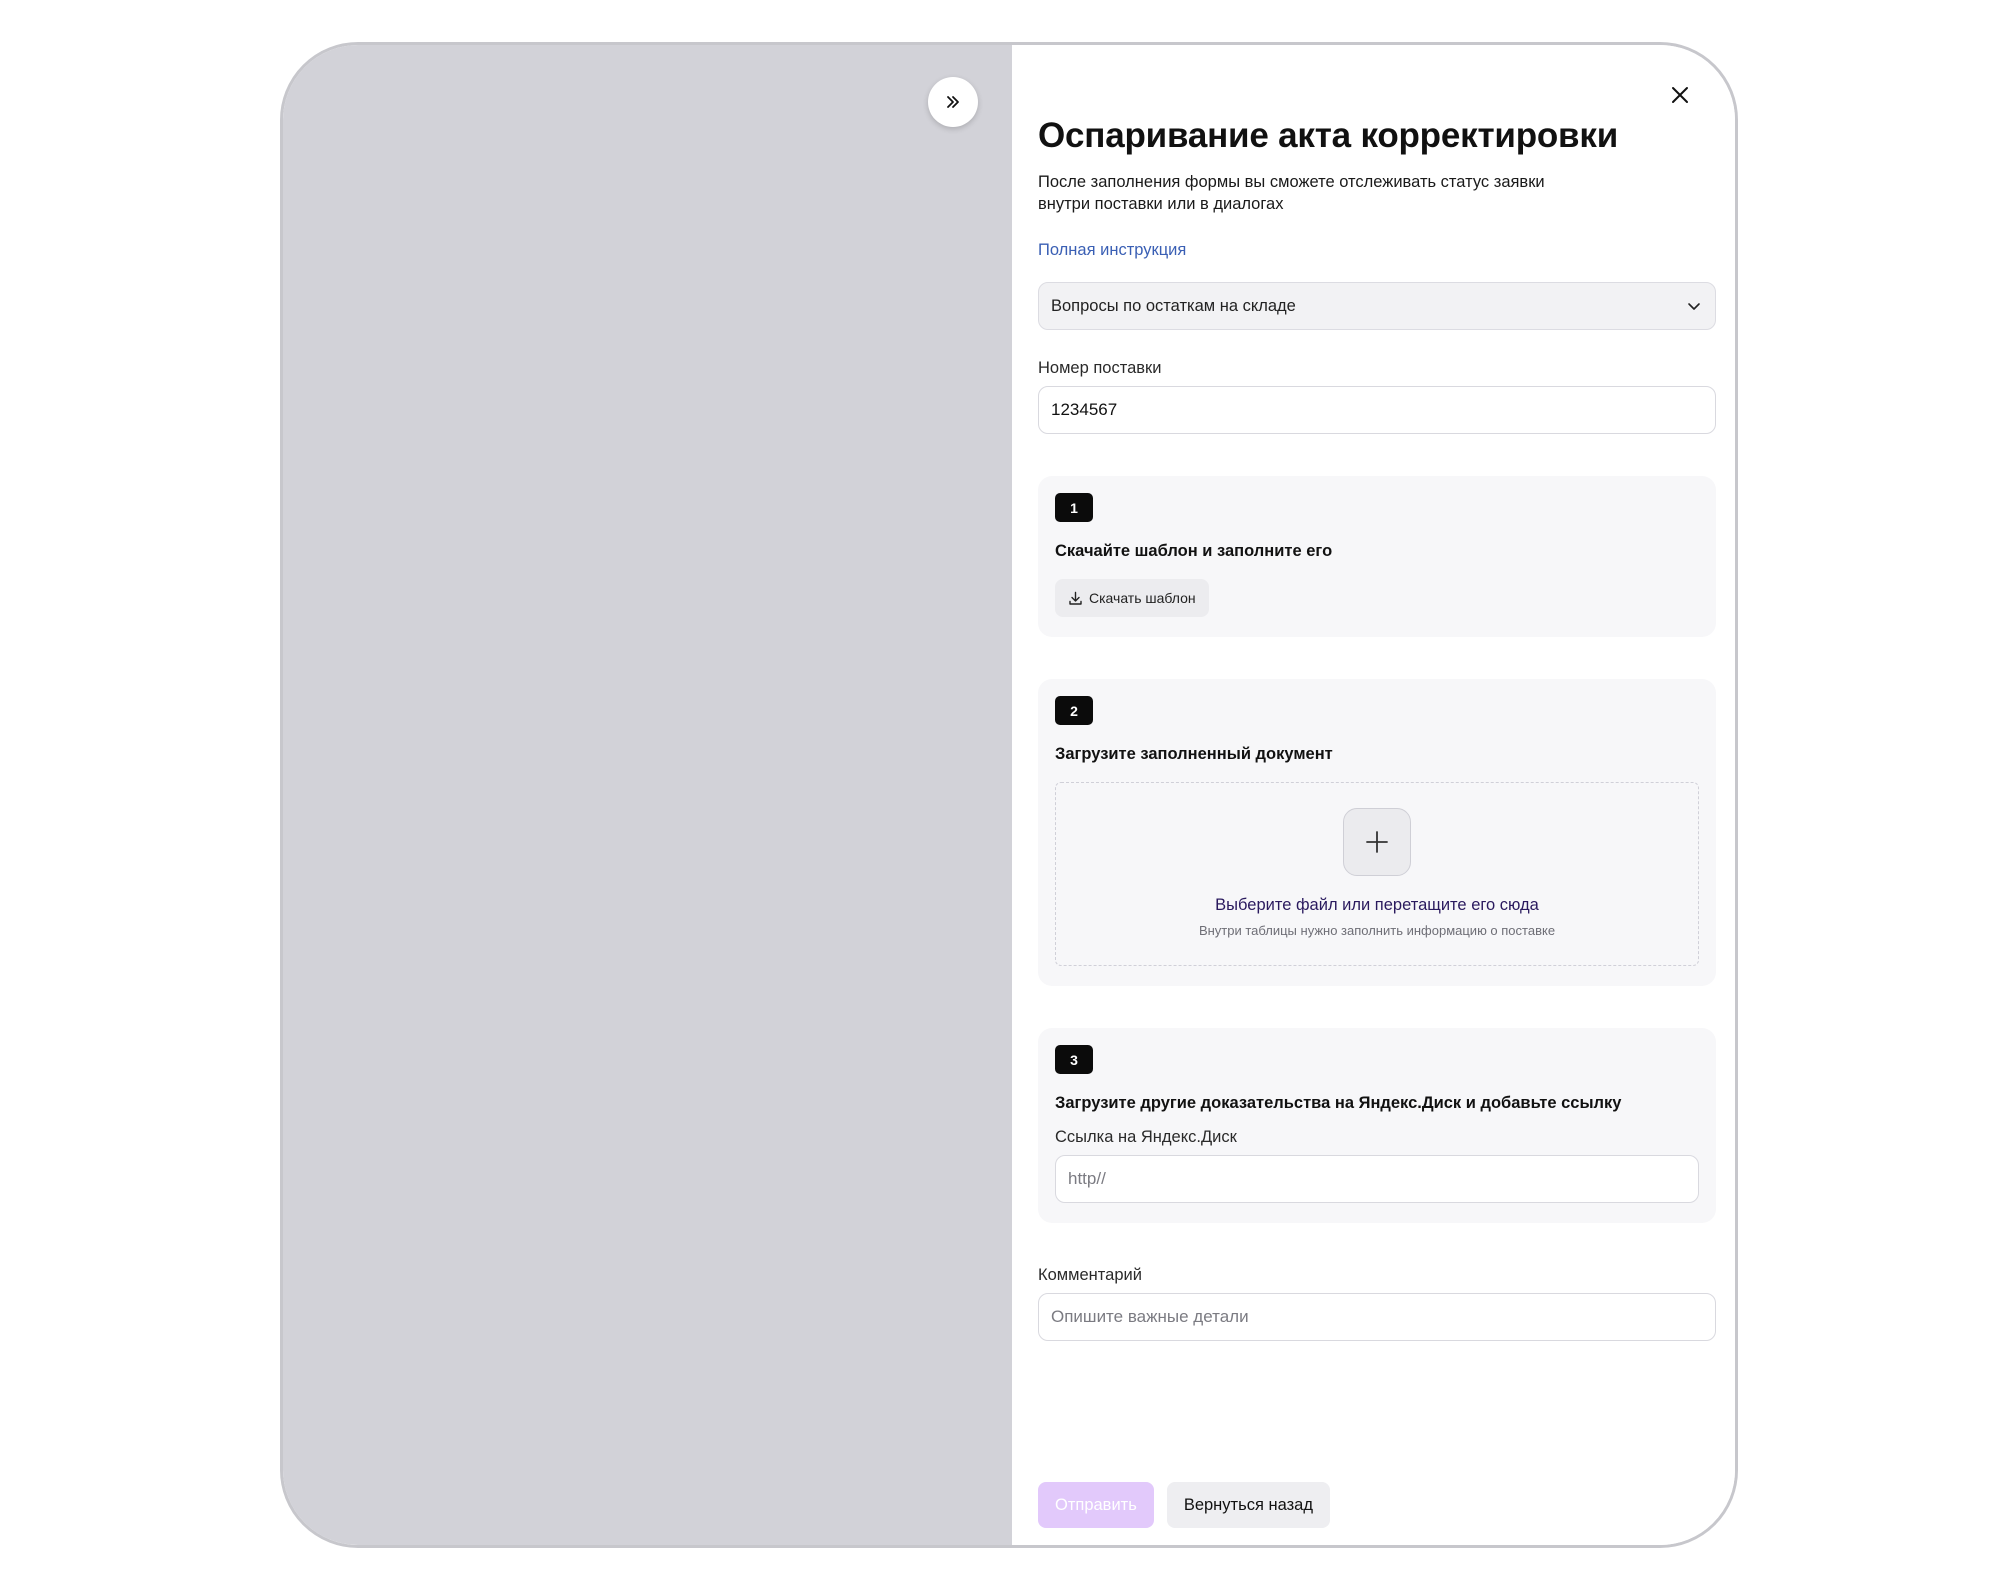 The image size is (2016, 1587). What do you see at coordinates (1248, 1505) in the screenshot?
I see `back-button: Вернуться назад` at bounding box center [1248, 1505].